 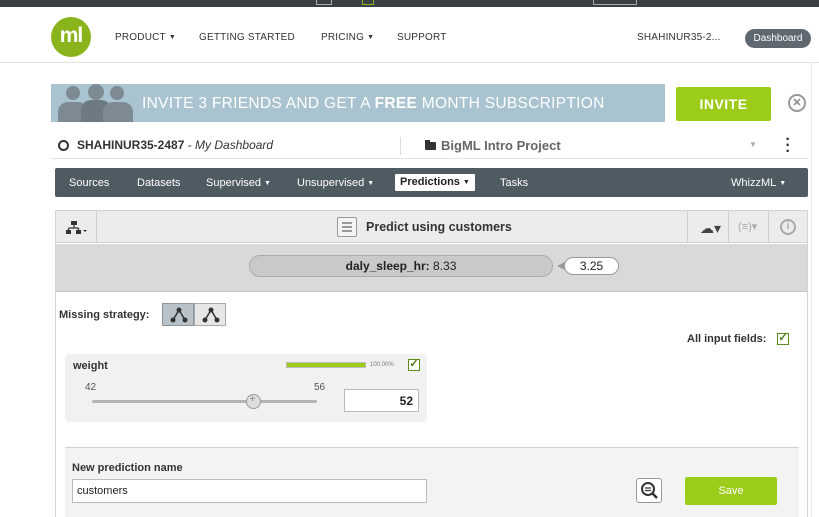 I want to click on dashboard-button: Dashboard, so click(x=778, y=38).